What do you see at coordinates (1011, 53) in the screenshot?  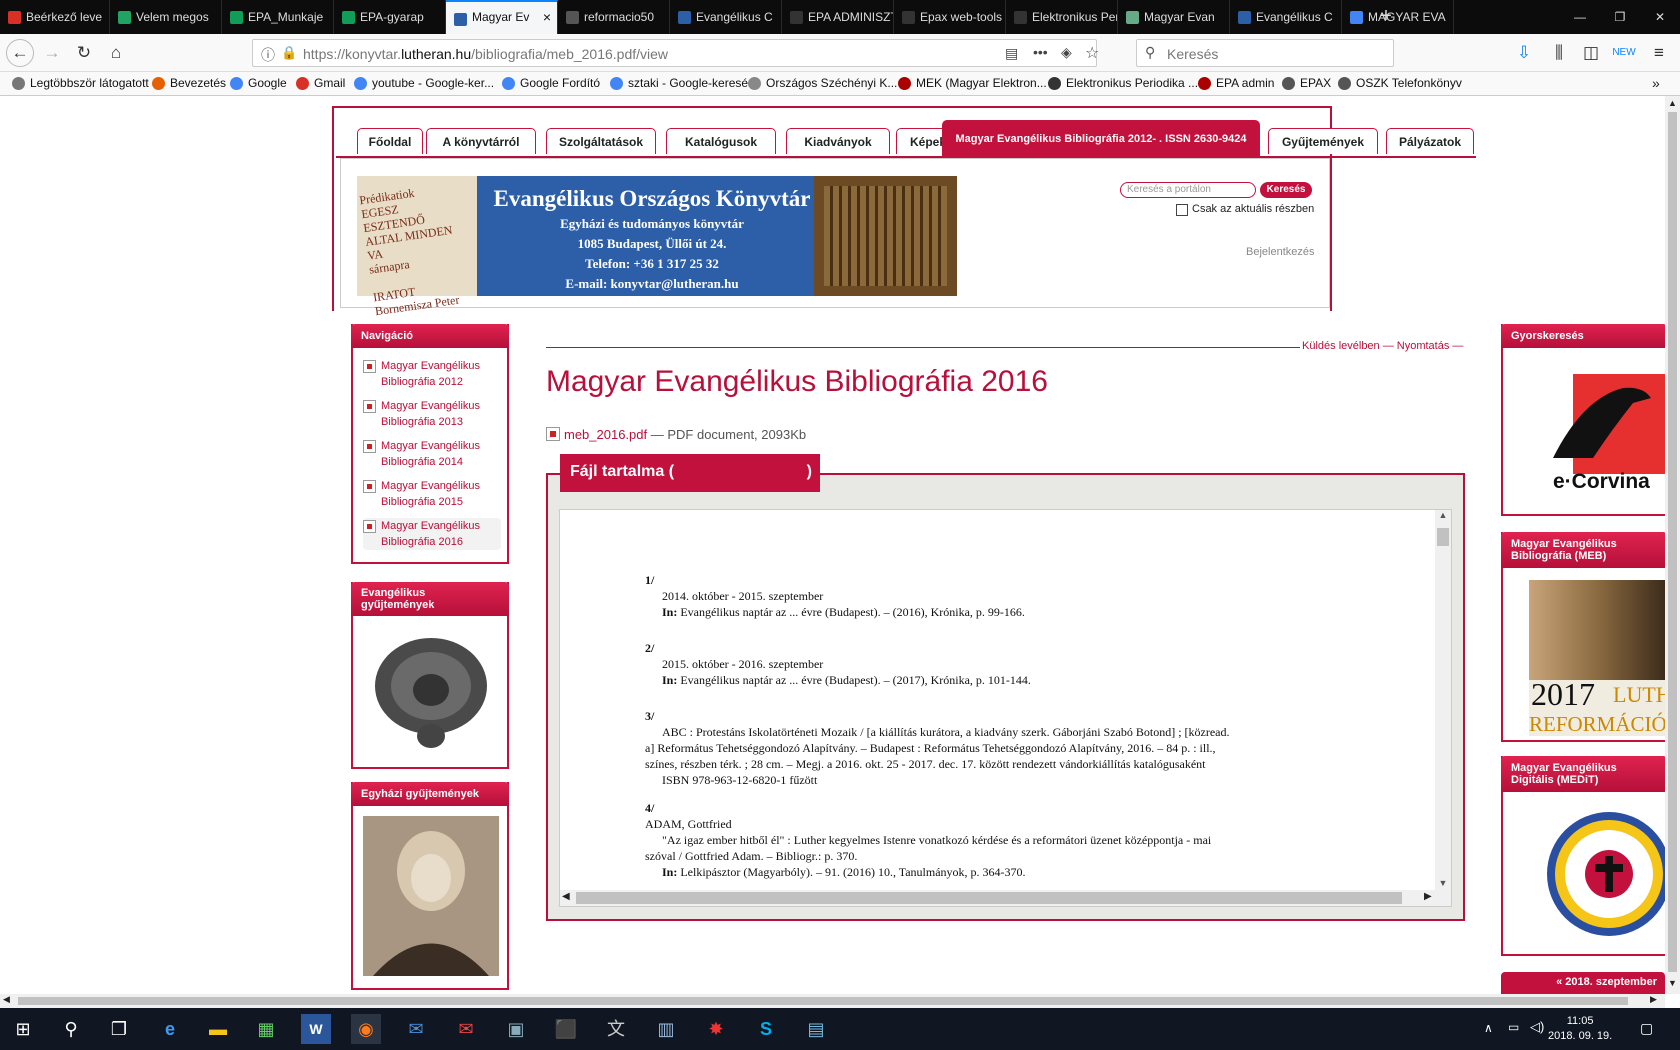 I see `reader-view-icon: ▤` at bounding box center [1011, 53].